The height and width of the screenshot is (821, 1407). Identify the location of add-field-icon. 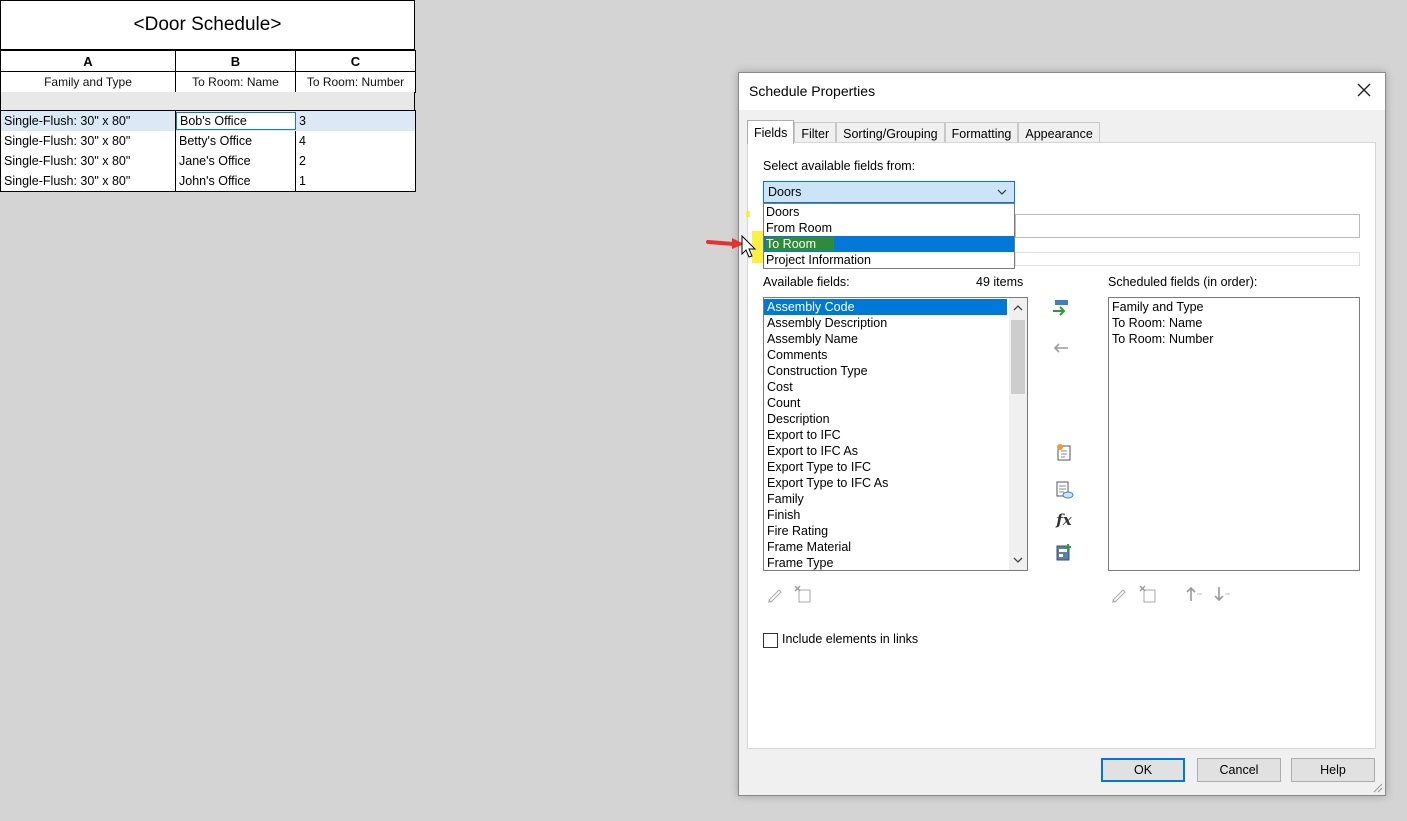
(1061, 308).